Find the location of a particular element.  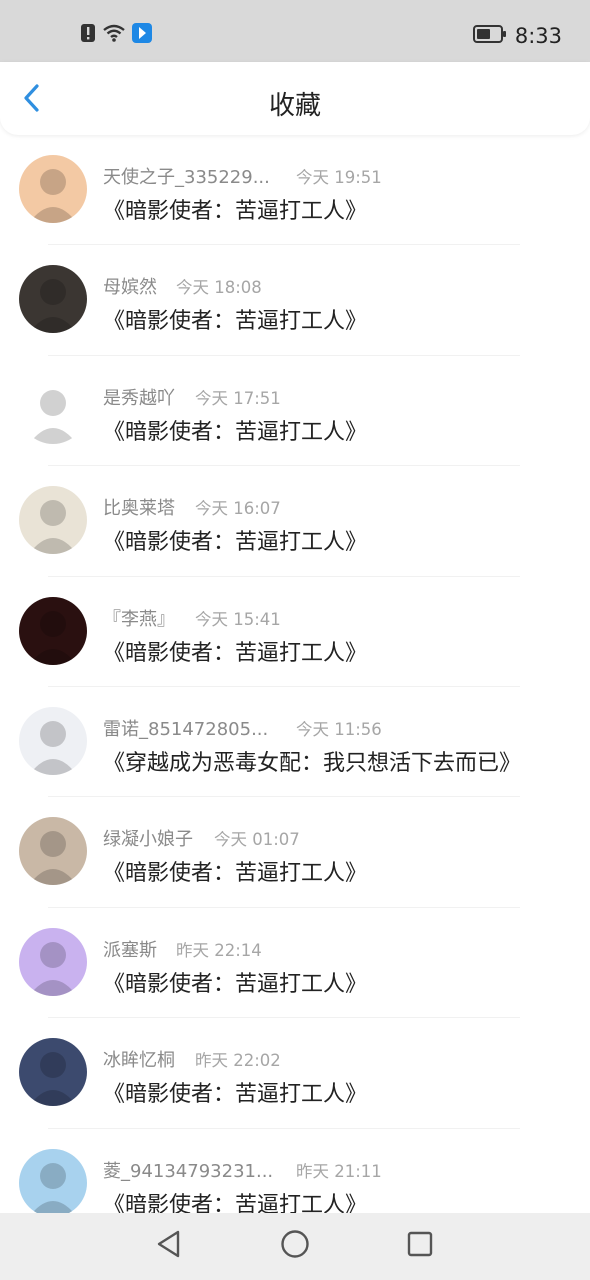

item-meta: 冰眸忆桐 昨天 22:02 is located at coordinates (333, 1059).